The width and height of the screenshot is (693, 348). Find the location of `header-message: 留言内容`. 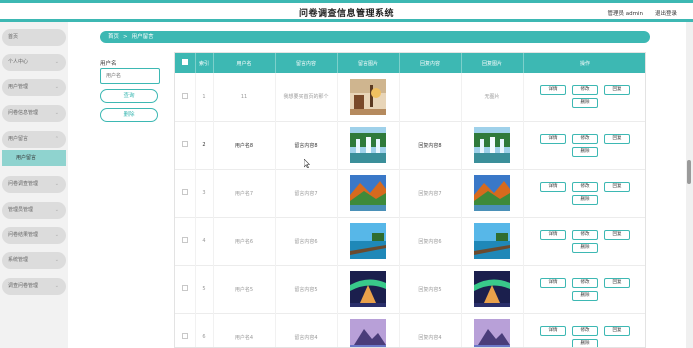

header-message: 留言内容 is located at coordinates (306, 63).